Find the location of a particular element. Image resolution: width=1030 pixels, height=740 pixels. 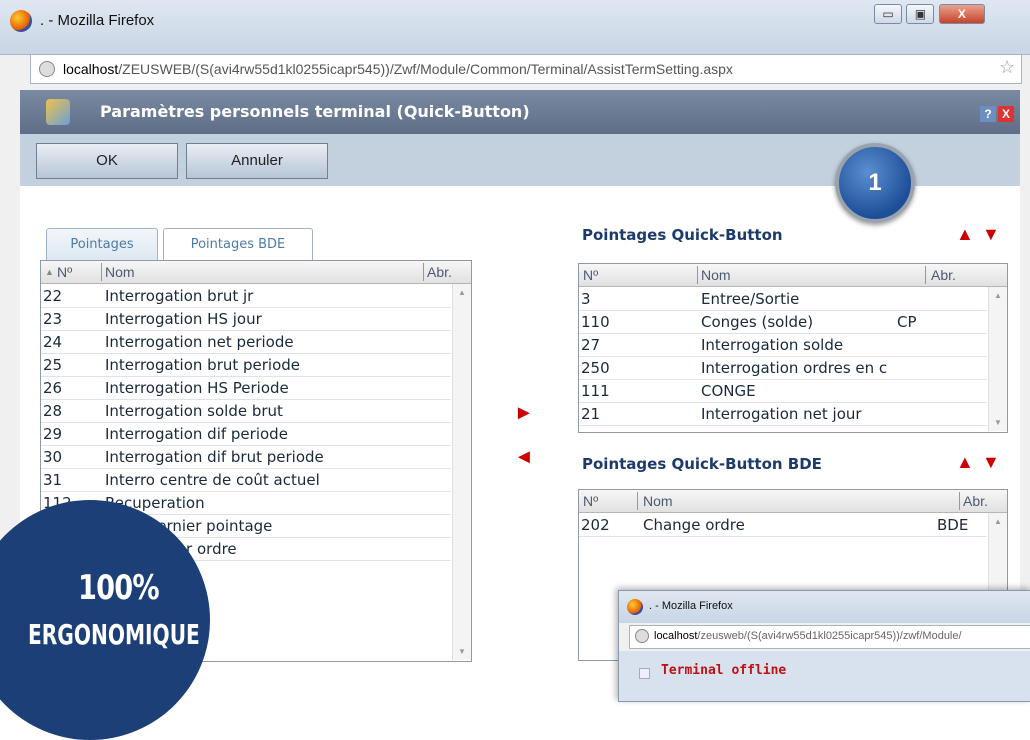

cell-no: 30 is located at coordinates (53, 457).